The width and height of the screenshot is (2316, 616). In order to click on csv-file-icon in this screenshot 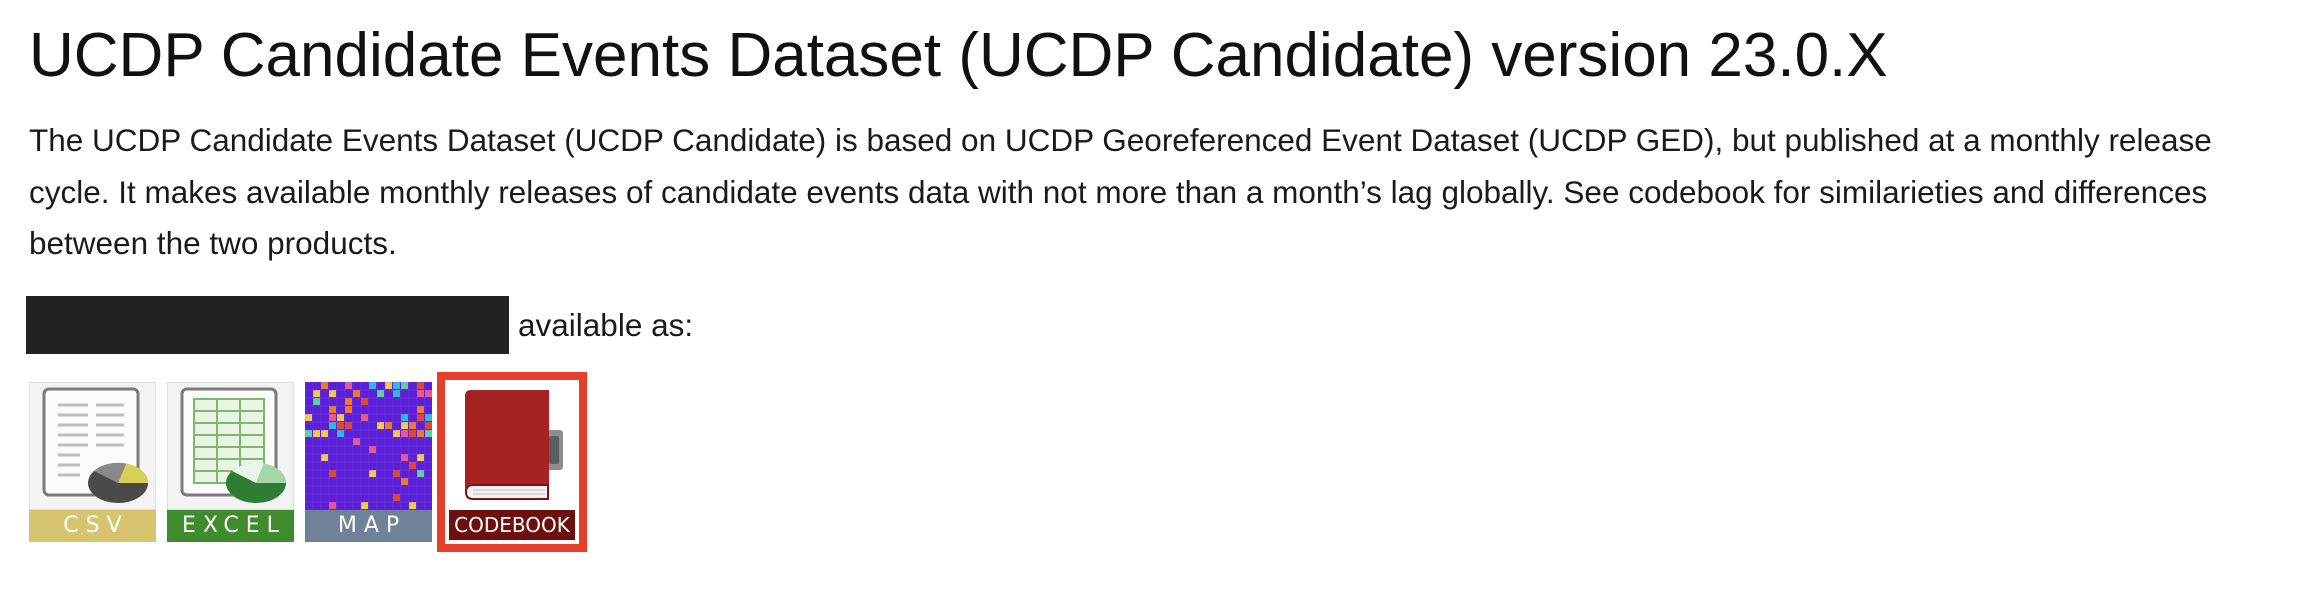, I will do `click(92, 446)`.